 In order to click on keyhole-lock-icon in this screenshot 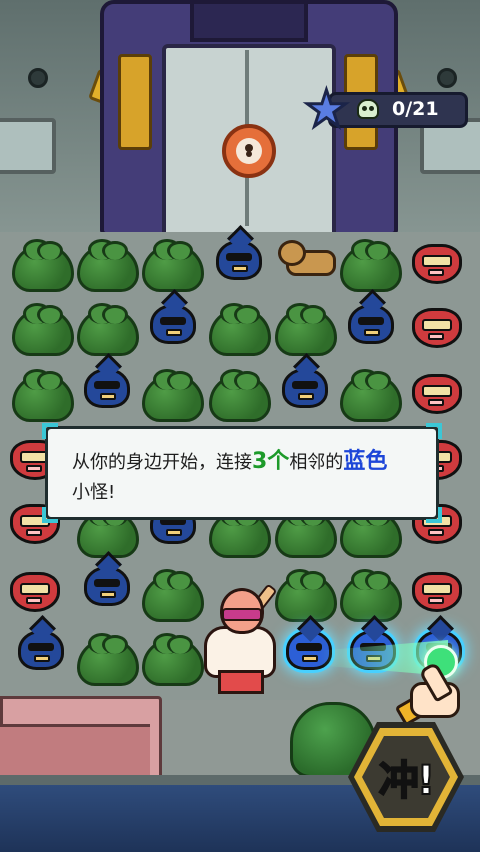, I will do `click(249, 151)`.